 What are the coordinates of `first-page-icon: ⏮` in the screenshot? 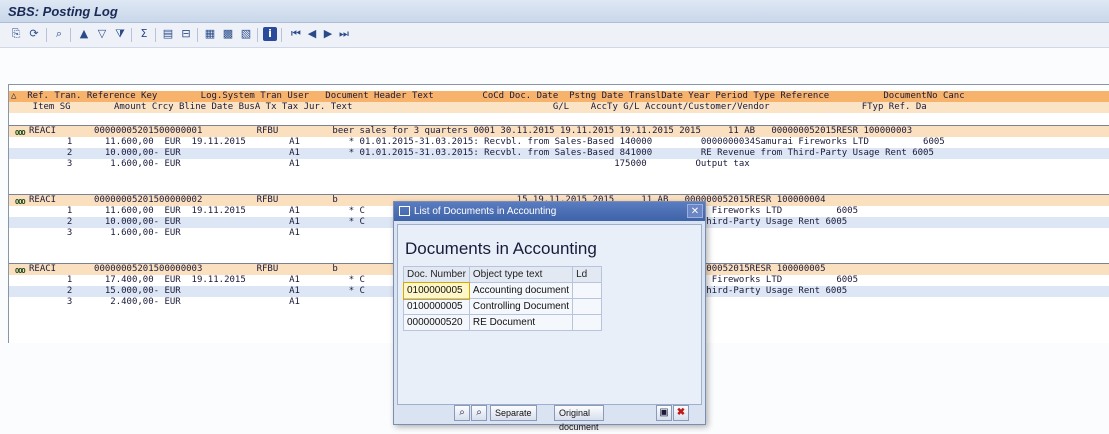 It's located at (296, 34).